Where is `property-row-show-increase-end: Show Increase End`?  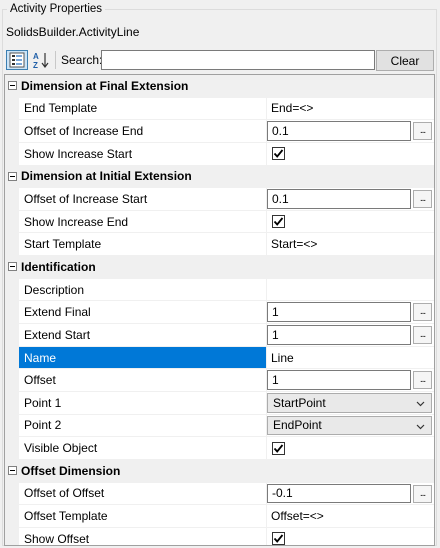 property-row-show-increase-end: Show Increase End is located at coordinates (219, 222).